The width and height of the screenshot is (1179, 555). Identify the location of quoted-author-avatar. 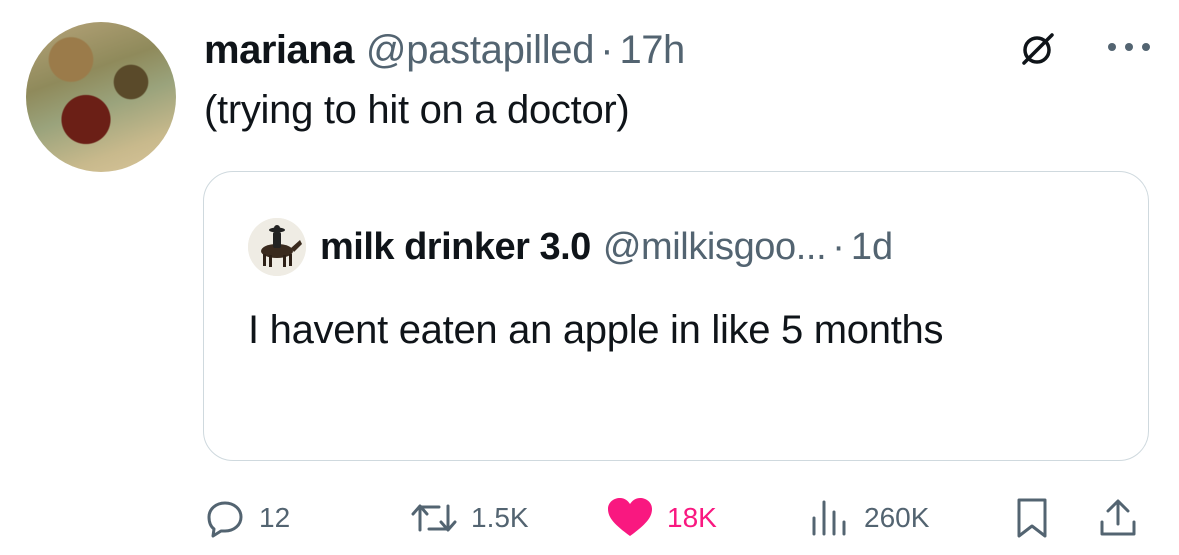
(277, 247).